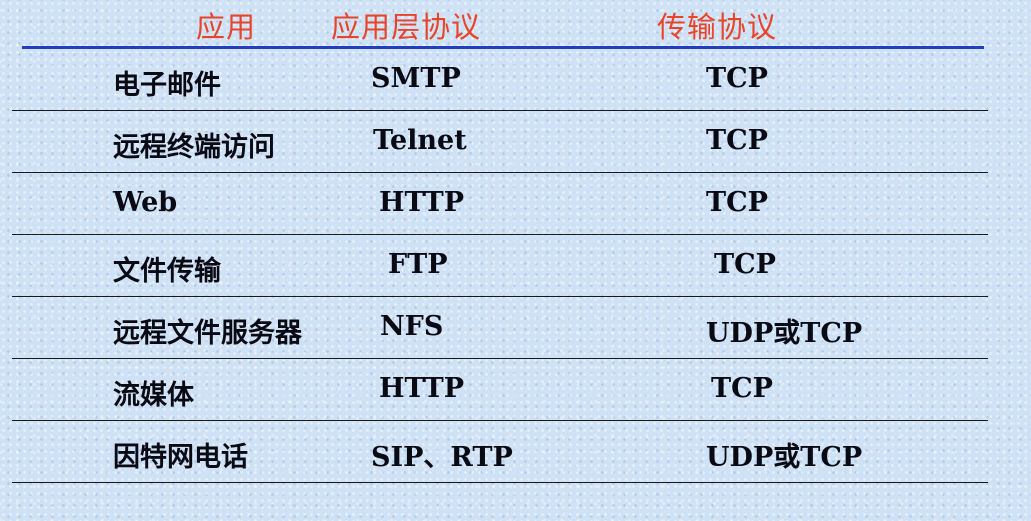  Describe the element at coordinates (515, 452) in the screenshot. I see `table-row: 因特网电话 SIP、RTP UDP或TCP` at that location.